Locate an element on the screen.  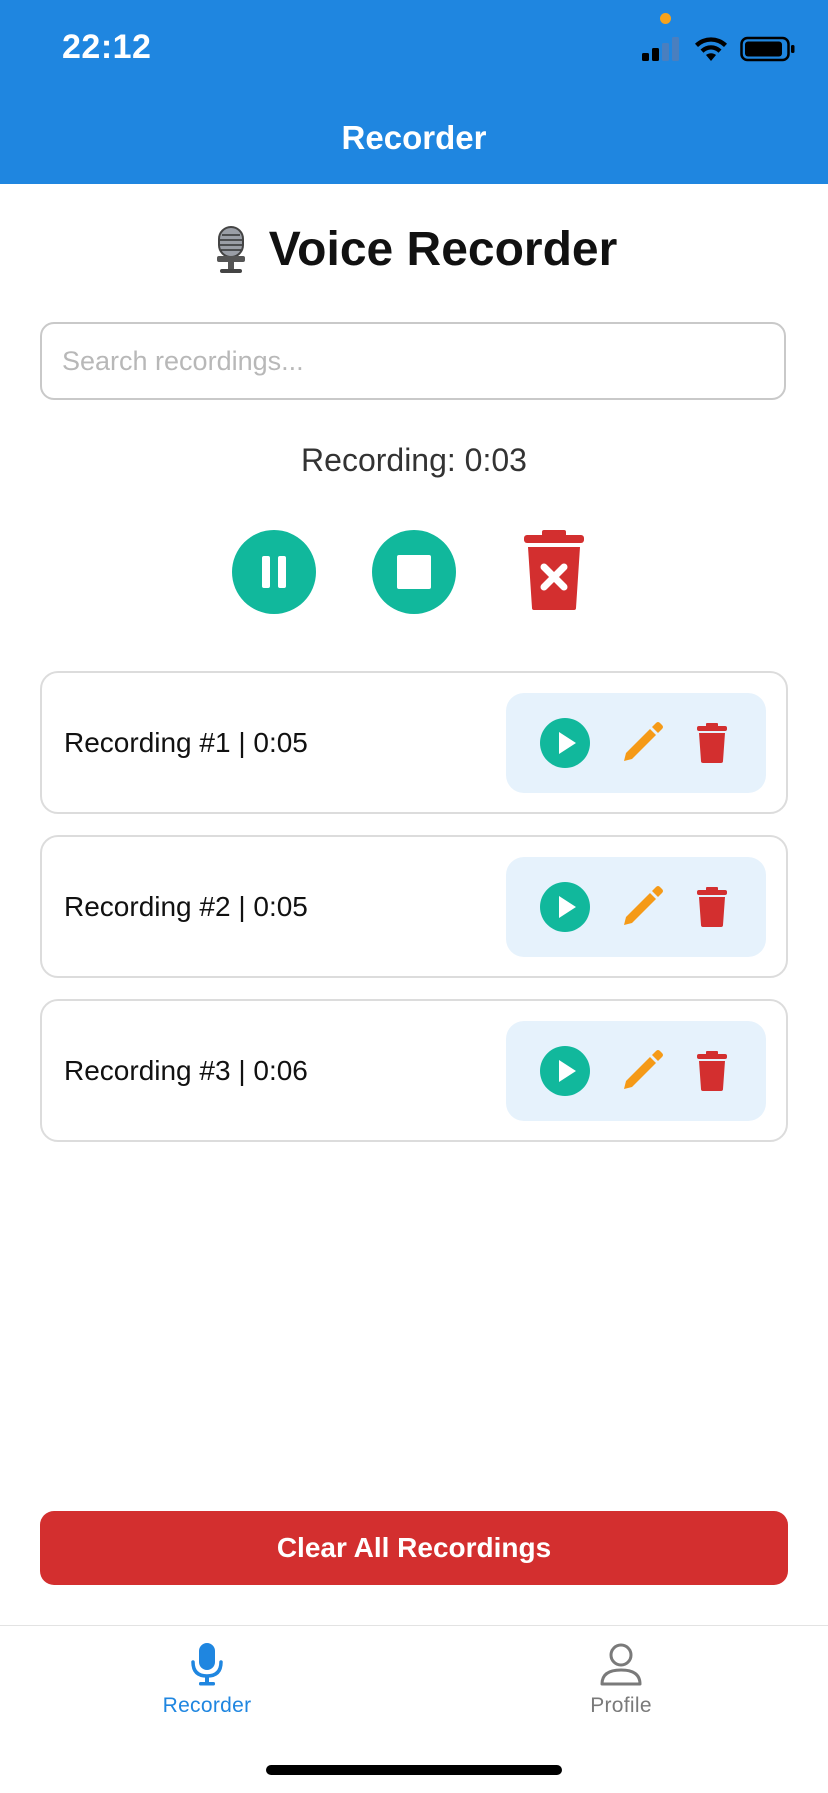
recording-status: Recording: 0:03 is located at coordinates (414, 460).